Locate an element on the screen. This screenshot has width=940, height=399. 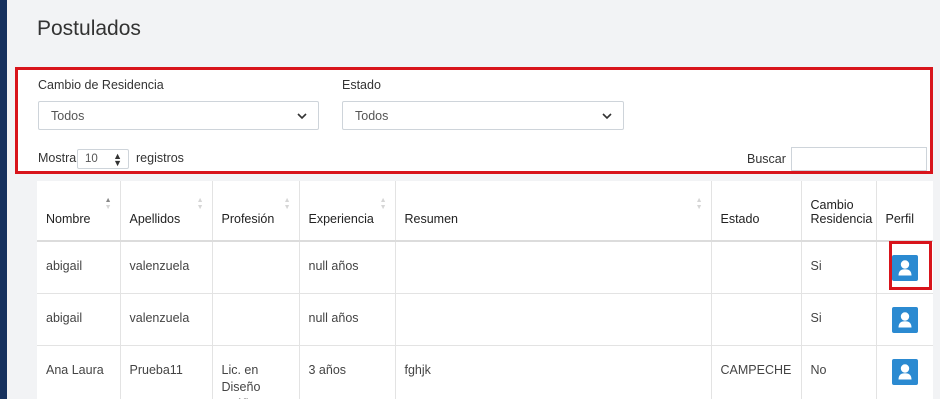
records-label: registros is located at coordinates (160, 158).